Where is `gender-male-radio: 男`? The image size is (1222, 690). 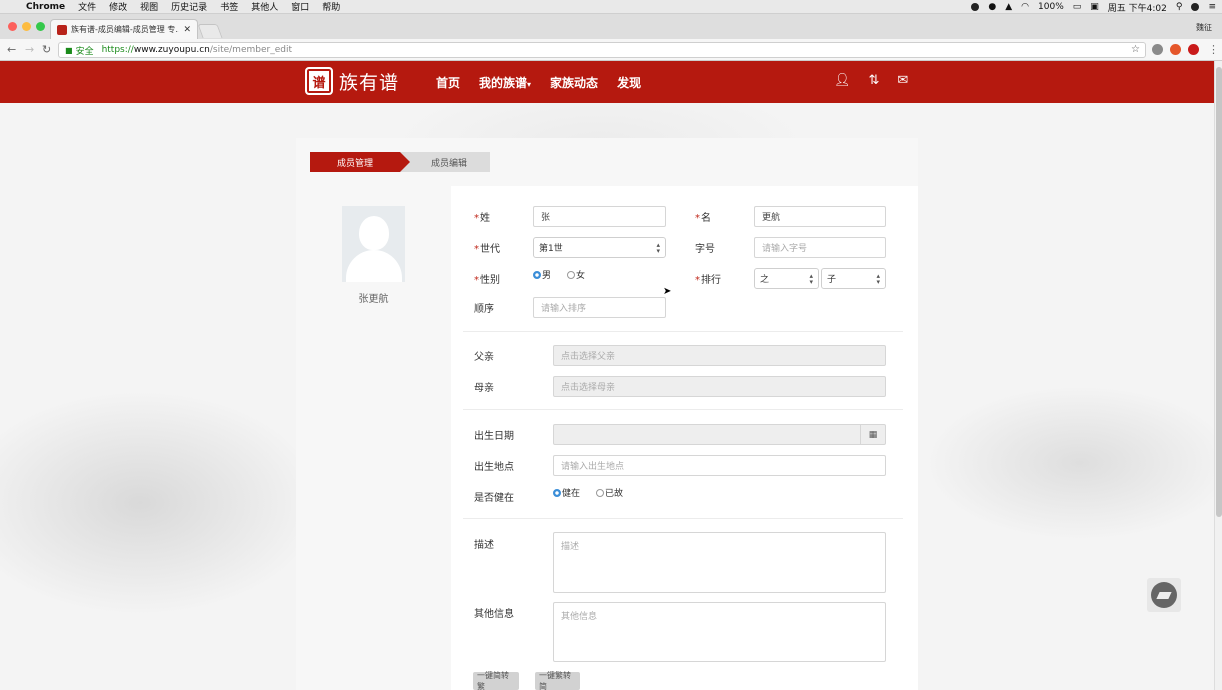 gender-male-radio: 男 is located at coordinates (542, 274).